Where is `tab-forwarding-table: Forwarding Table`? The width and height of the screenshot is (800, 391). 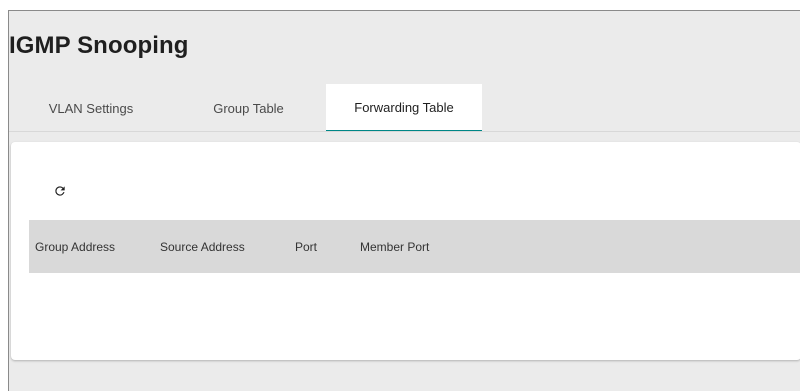 tab-forwarding-table: Forwarding Table is located at coordinates (404, 108).